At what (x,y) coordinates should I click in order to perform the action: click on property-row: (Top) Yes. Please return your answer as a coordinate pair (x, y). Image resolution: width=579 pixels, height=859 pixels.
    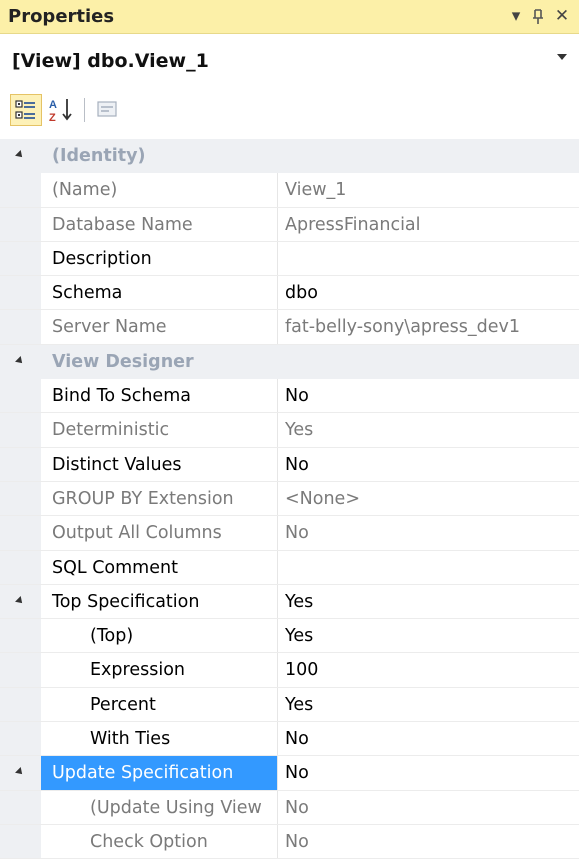
    Looking at the image, I should click on (289, 636).